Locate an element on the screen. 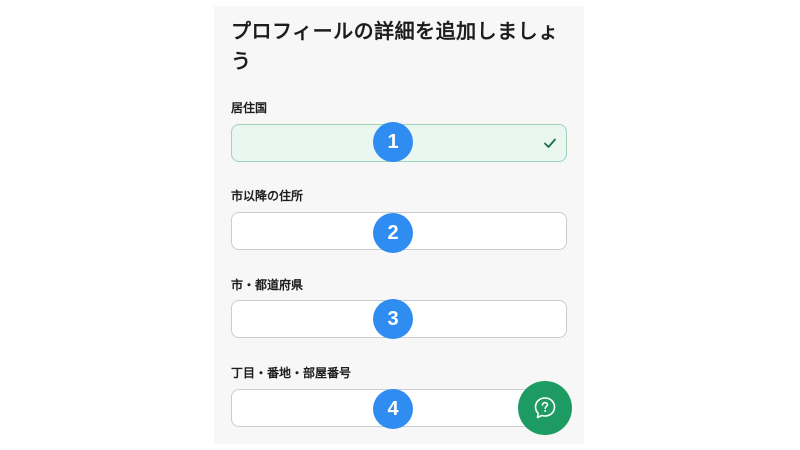 This screenshot has width=800, height=450. check-icon is located at coordinates (550, 143).